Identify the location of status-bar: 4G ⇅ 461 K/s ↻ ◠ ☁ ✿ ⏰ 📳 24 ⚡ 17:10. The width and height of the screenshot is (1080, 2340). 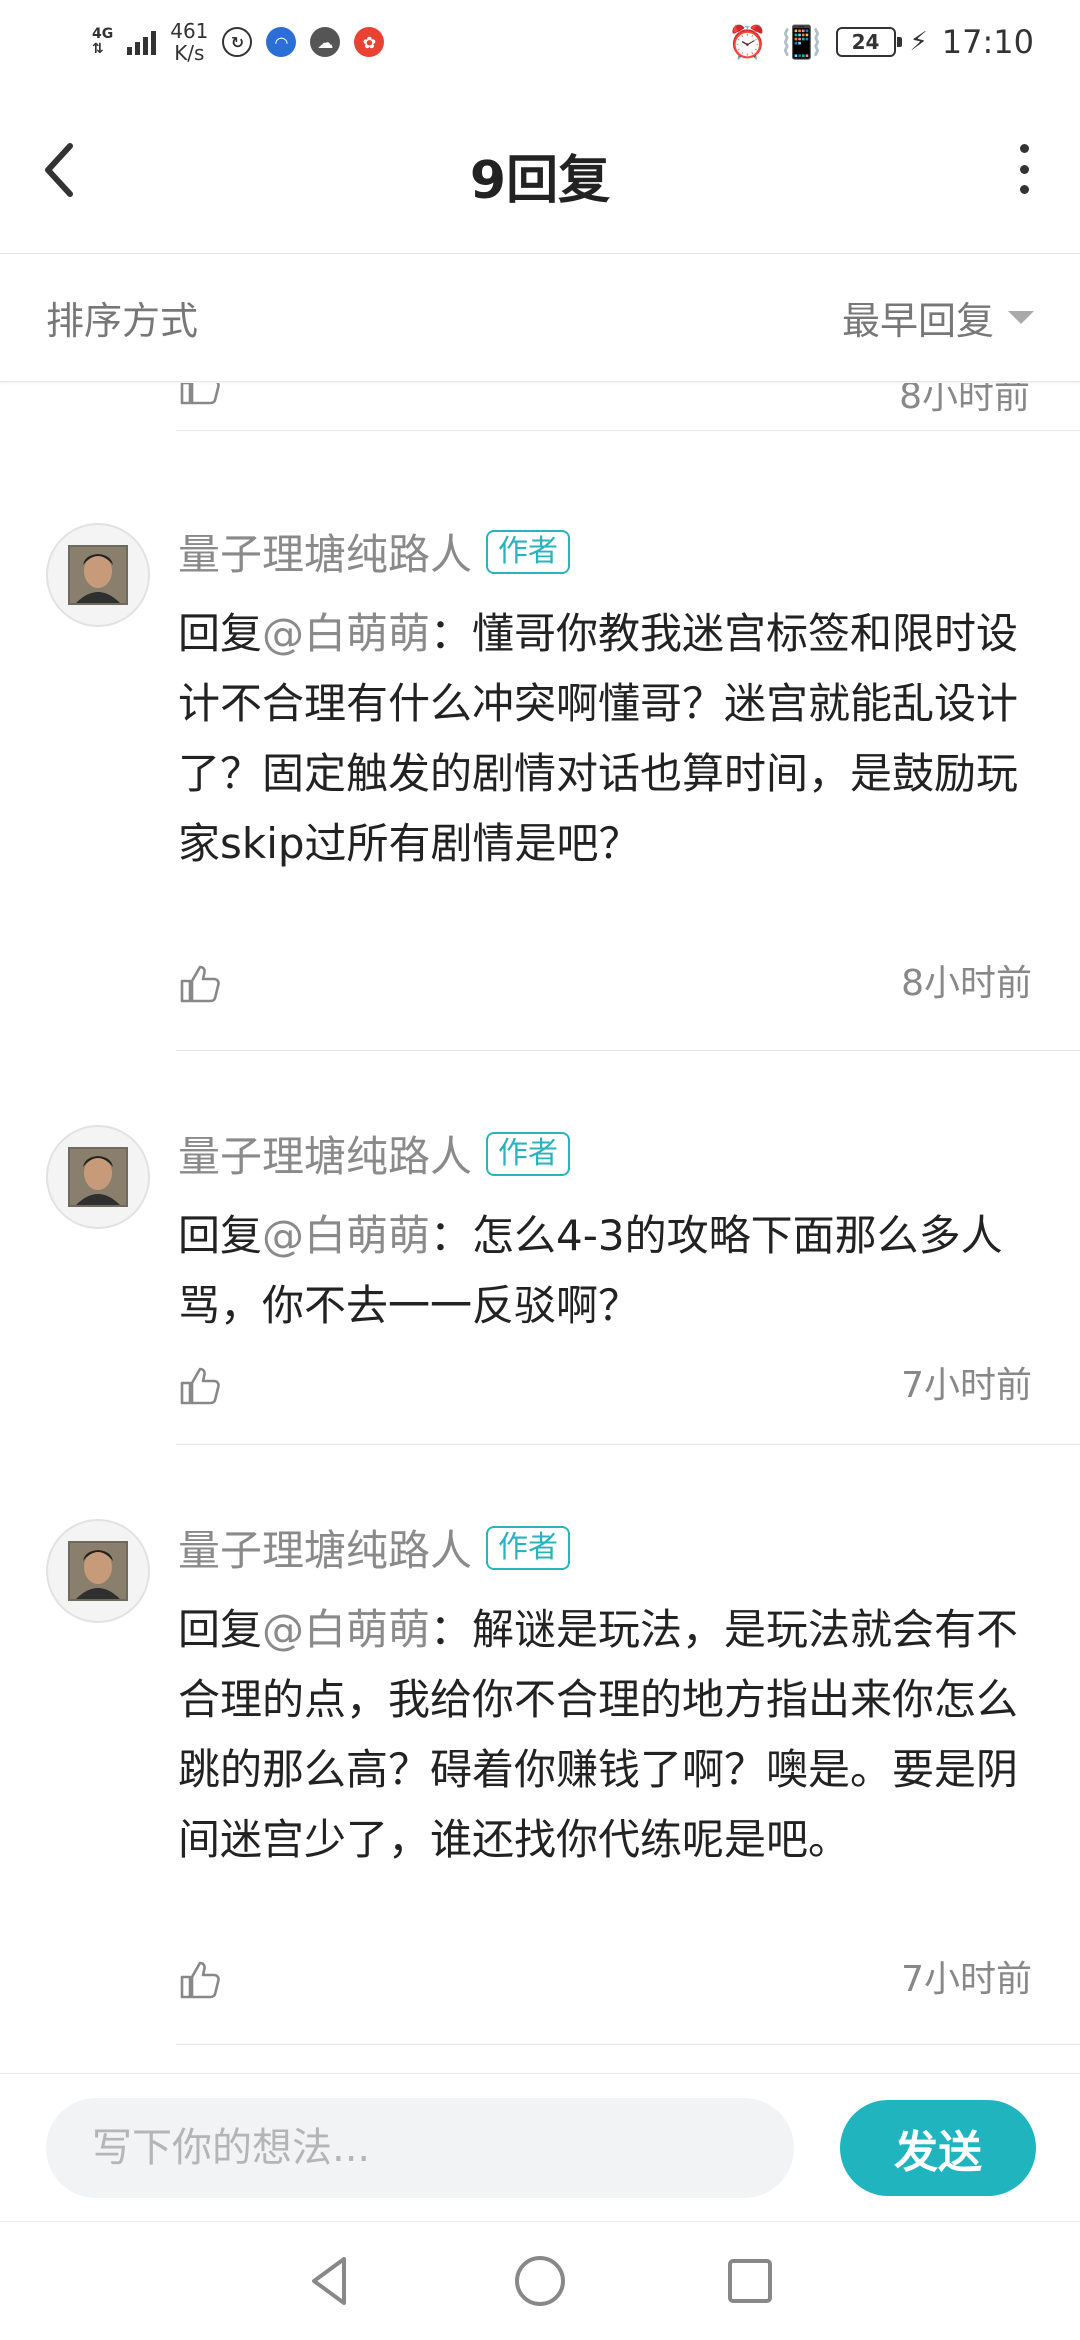
(540, 42).